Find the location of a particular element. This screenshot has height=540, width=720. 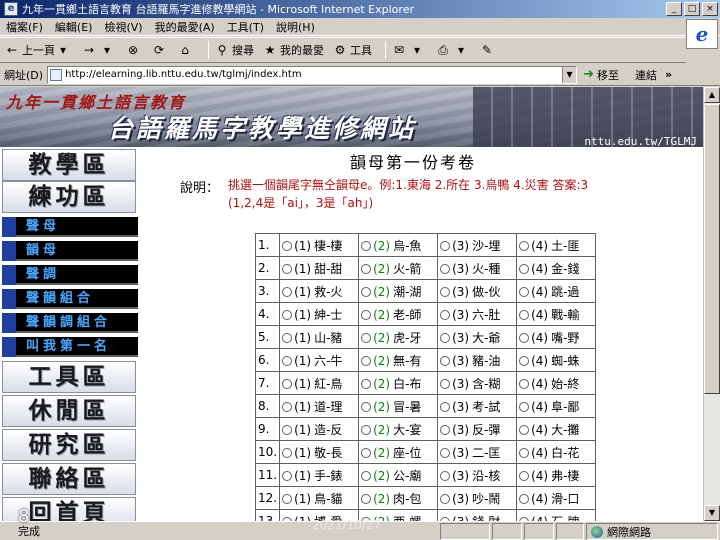

scroll-up-icon: ▲ is located at coordinates (712, 95).